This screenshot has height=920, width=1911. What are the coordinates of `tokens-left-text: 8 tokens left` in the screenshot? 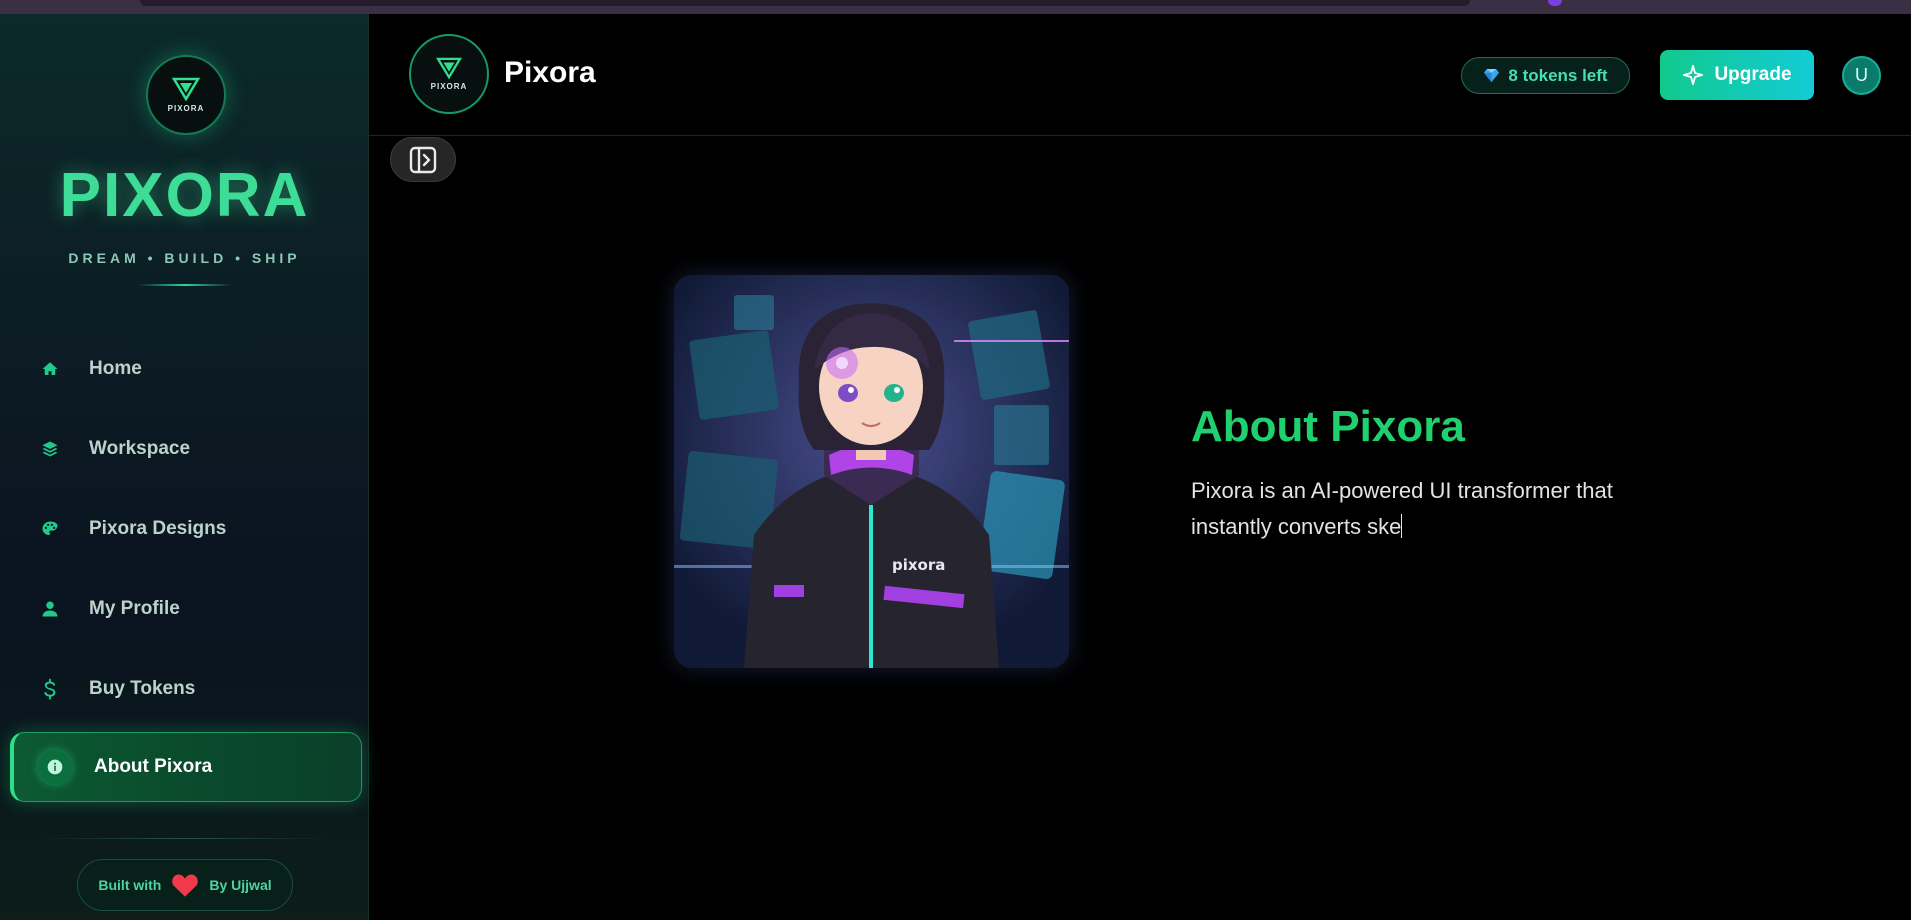 It's located at (1558, 75).